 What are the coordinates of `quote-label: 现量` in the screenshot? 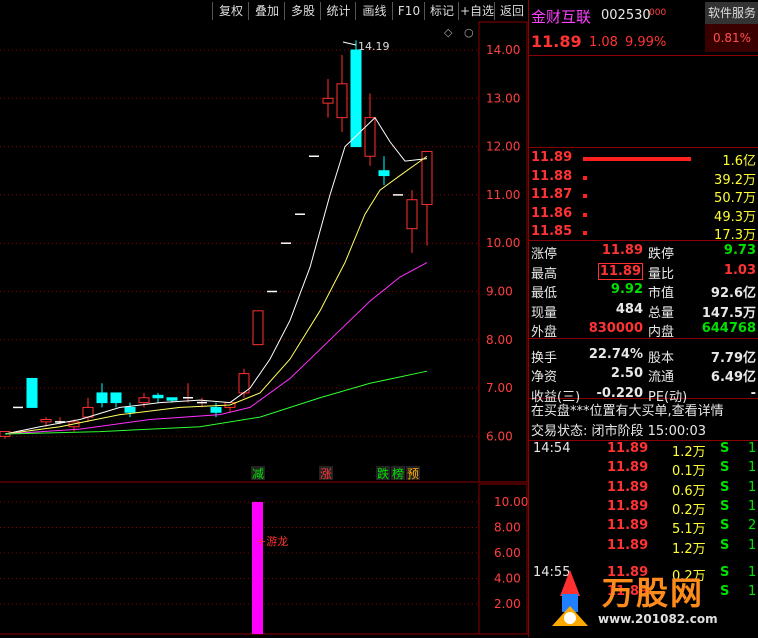 It's located at (544, 313).